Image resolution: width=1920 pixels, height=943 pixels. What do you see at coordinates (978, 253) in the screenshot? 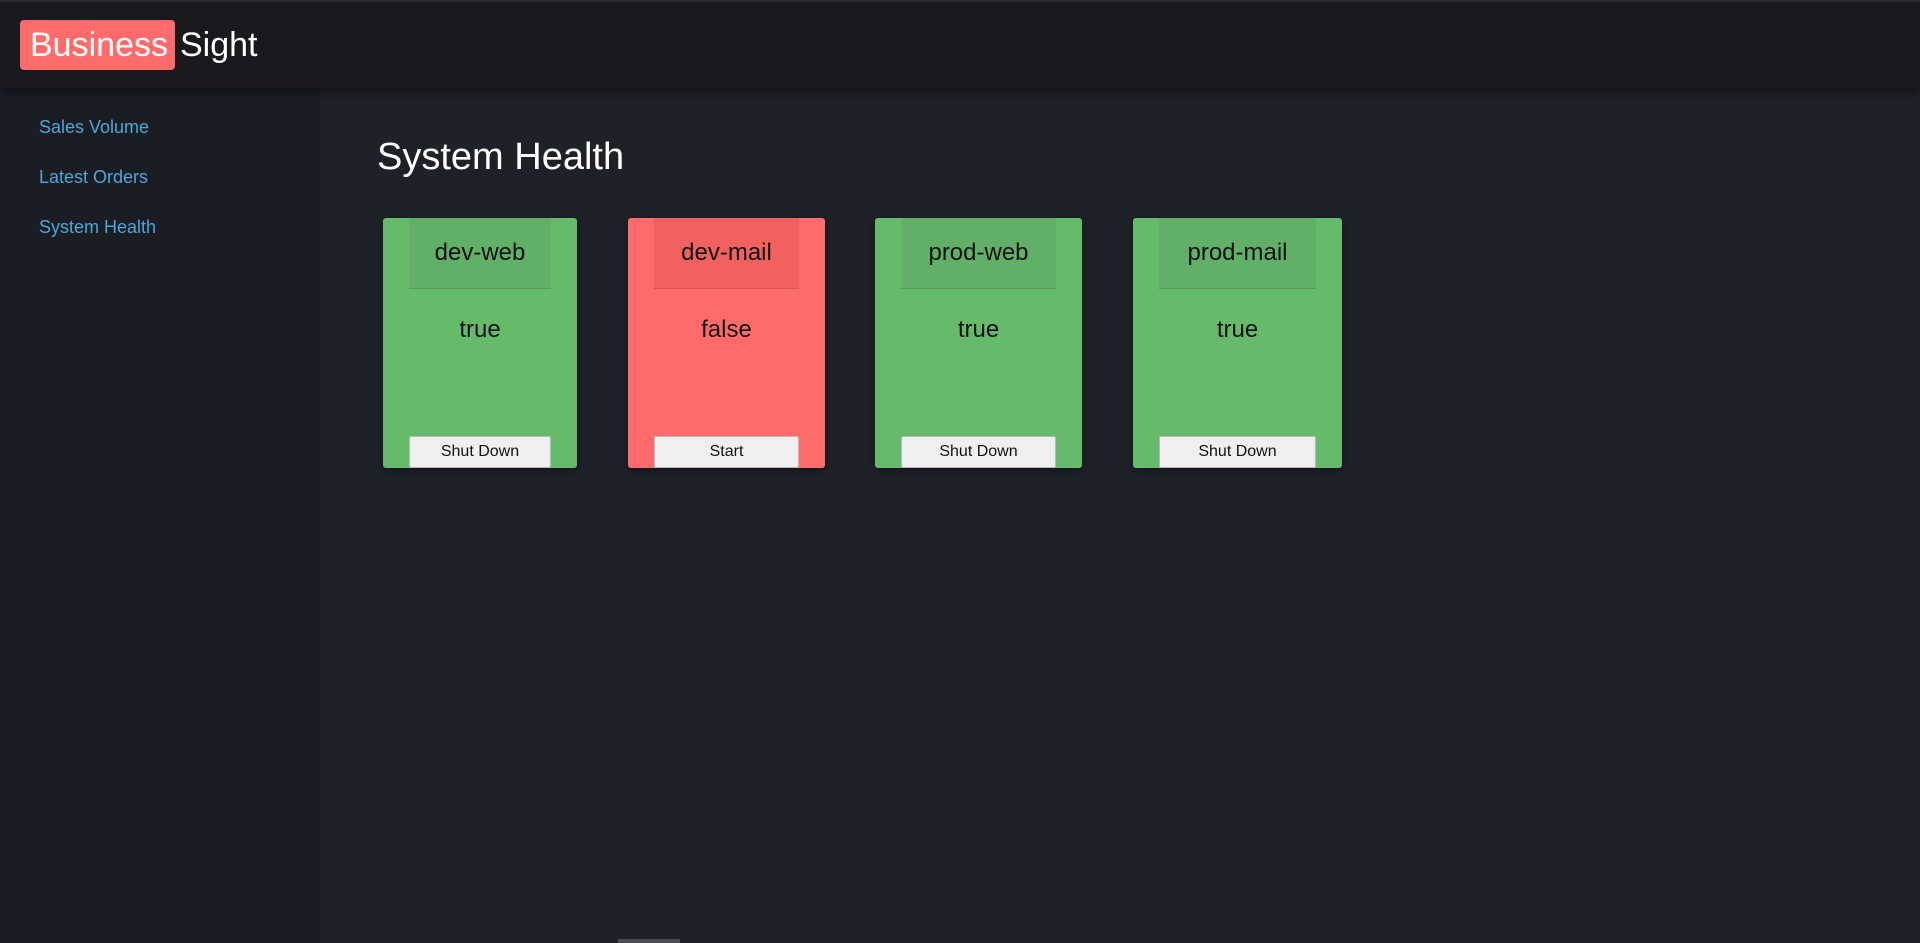
I see `server-name: prod-web` at bounding box center [978, 253].